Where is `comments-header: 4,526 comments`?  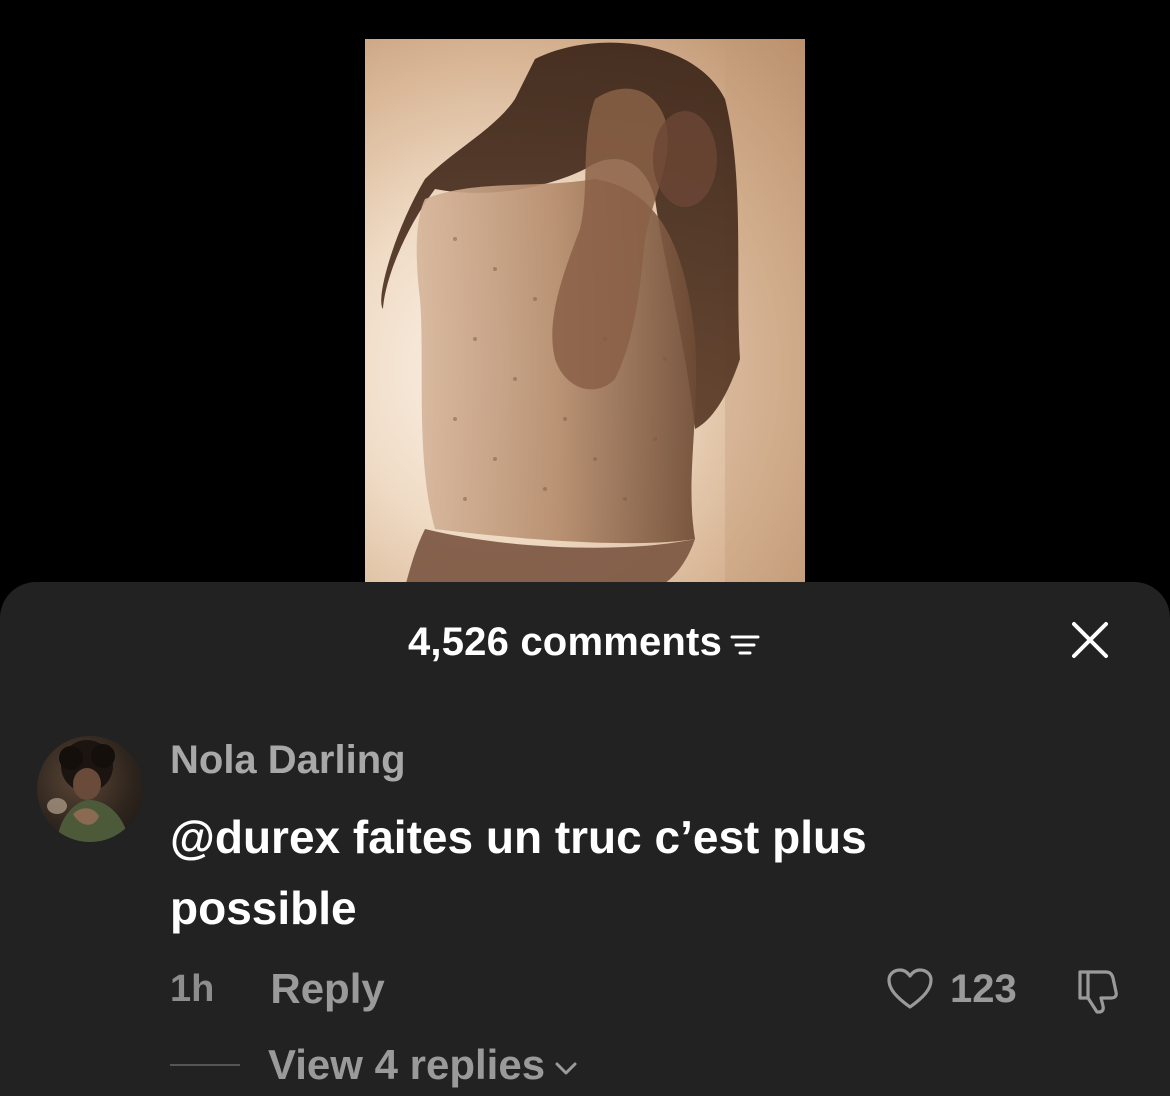 comments-header: 4,526 comments is located at coordinates (585, 642).